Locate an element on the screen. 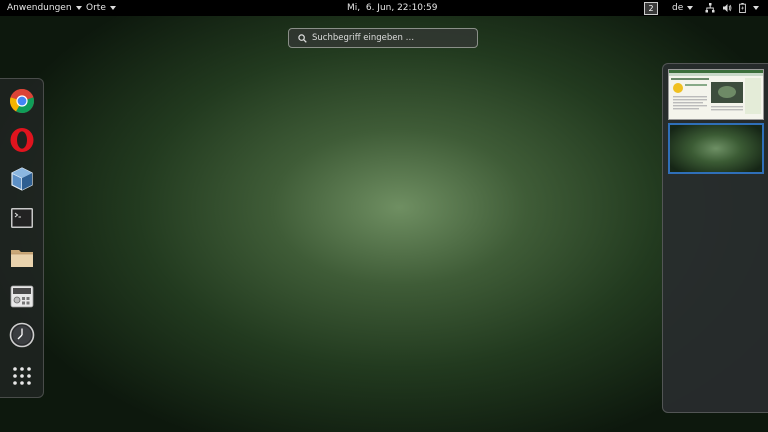  search-icon is located at coordinates (302, 38).